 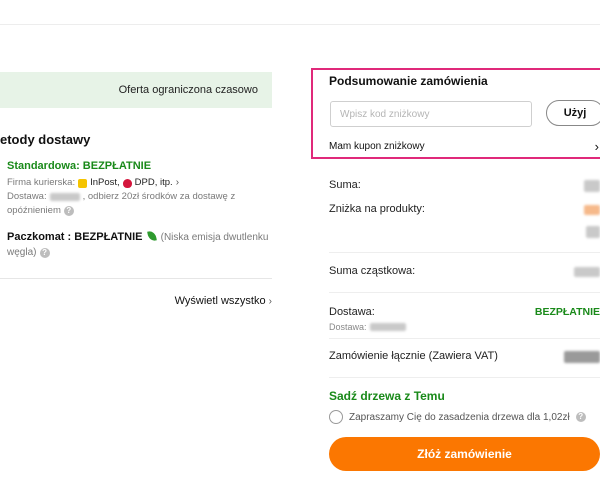 I want to click on total-label: Zamówienie łącznie (Zawiera VAT), so click(x=413, y=356).